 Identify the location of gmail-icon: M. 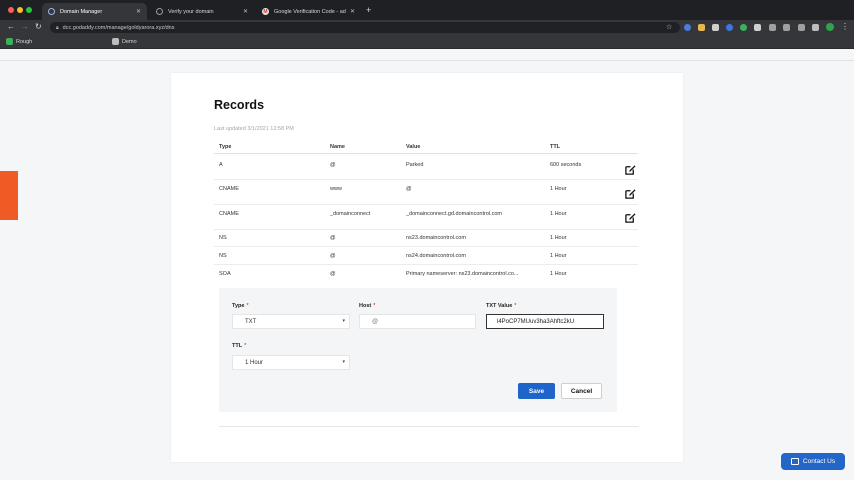
(265, 11).